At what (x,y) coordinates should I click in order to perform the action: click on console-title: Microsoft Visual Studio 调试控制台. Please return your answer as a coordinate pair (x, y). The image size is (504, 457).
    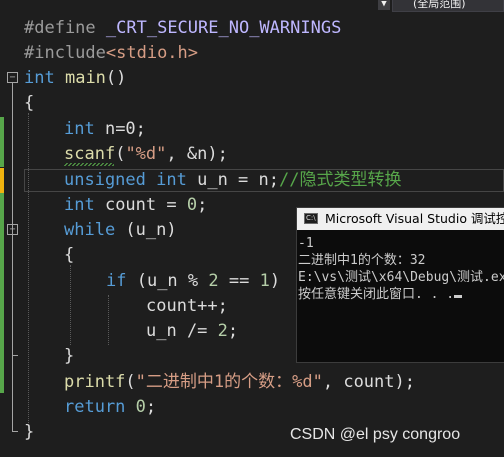
    Looking at the image, I should click on (414, 218).